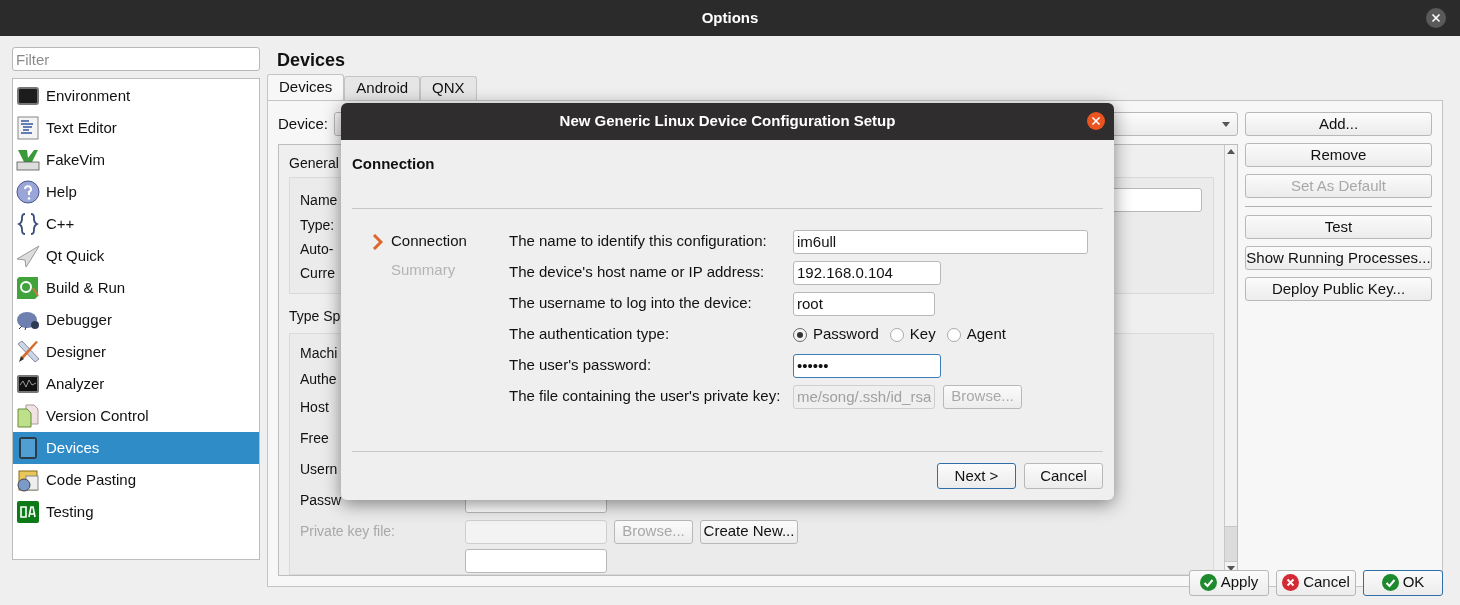 The height and width of the screenshot is (605, 1460). Describe the element at coordinates (448, 88) in the screenshot. I see `tab: QNX` at that location.